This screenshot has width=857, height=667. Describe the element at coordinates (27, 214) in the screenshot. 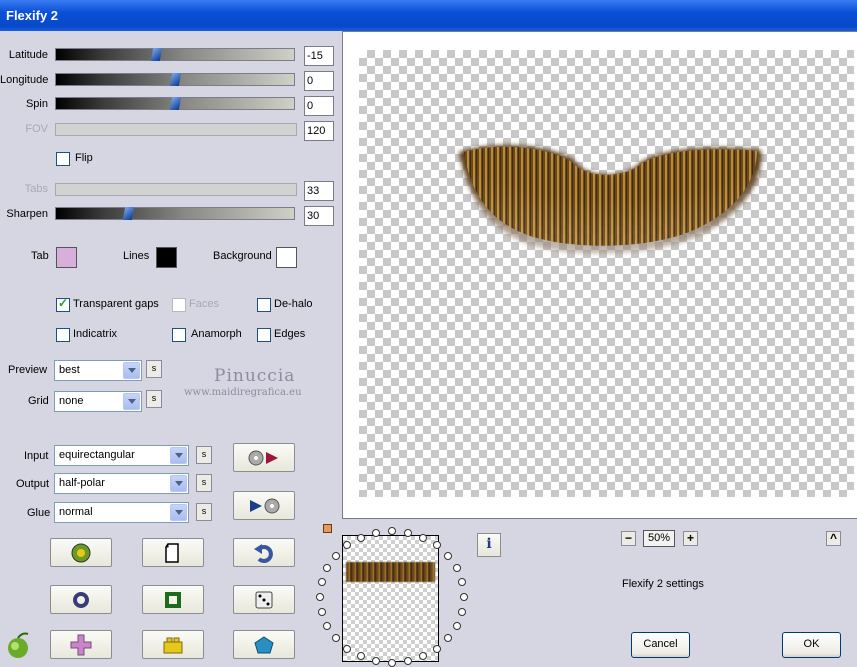

I see `sharpen-label: Sharpen` at that location.